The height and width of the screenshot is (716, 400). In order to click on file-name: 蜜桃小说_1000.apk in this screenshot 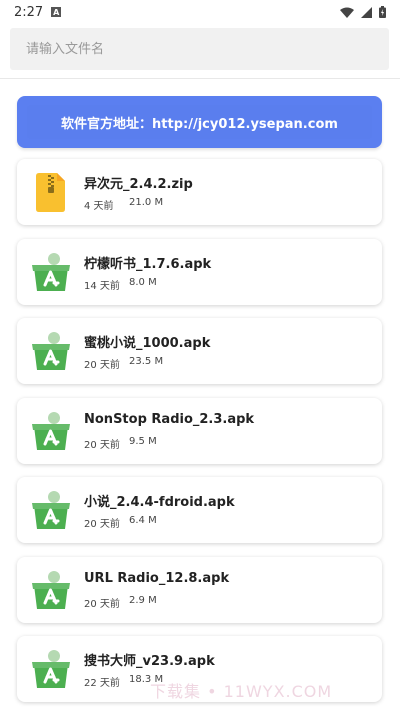, I will do `click(147, 343)`.